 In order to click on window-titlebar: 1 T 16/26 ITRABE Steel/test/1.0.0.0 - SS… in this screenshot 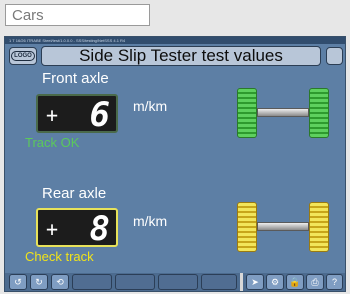, I will do `click(175, 40)`.